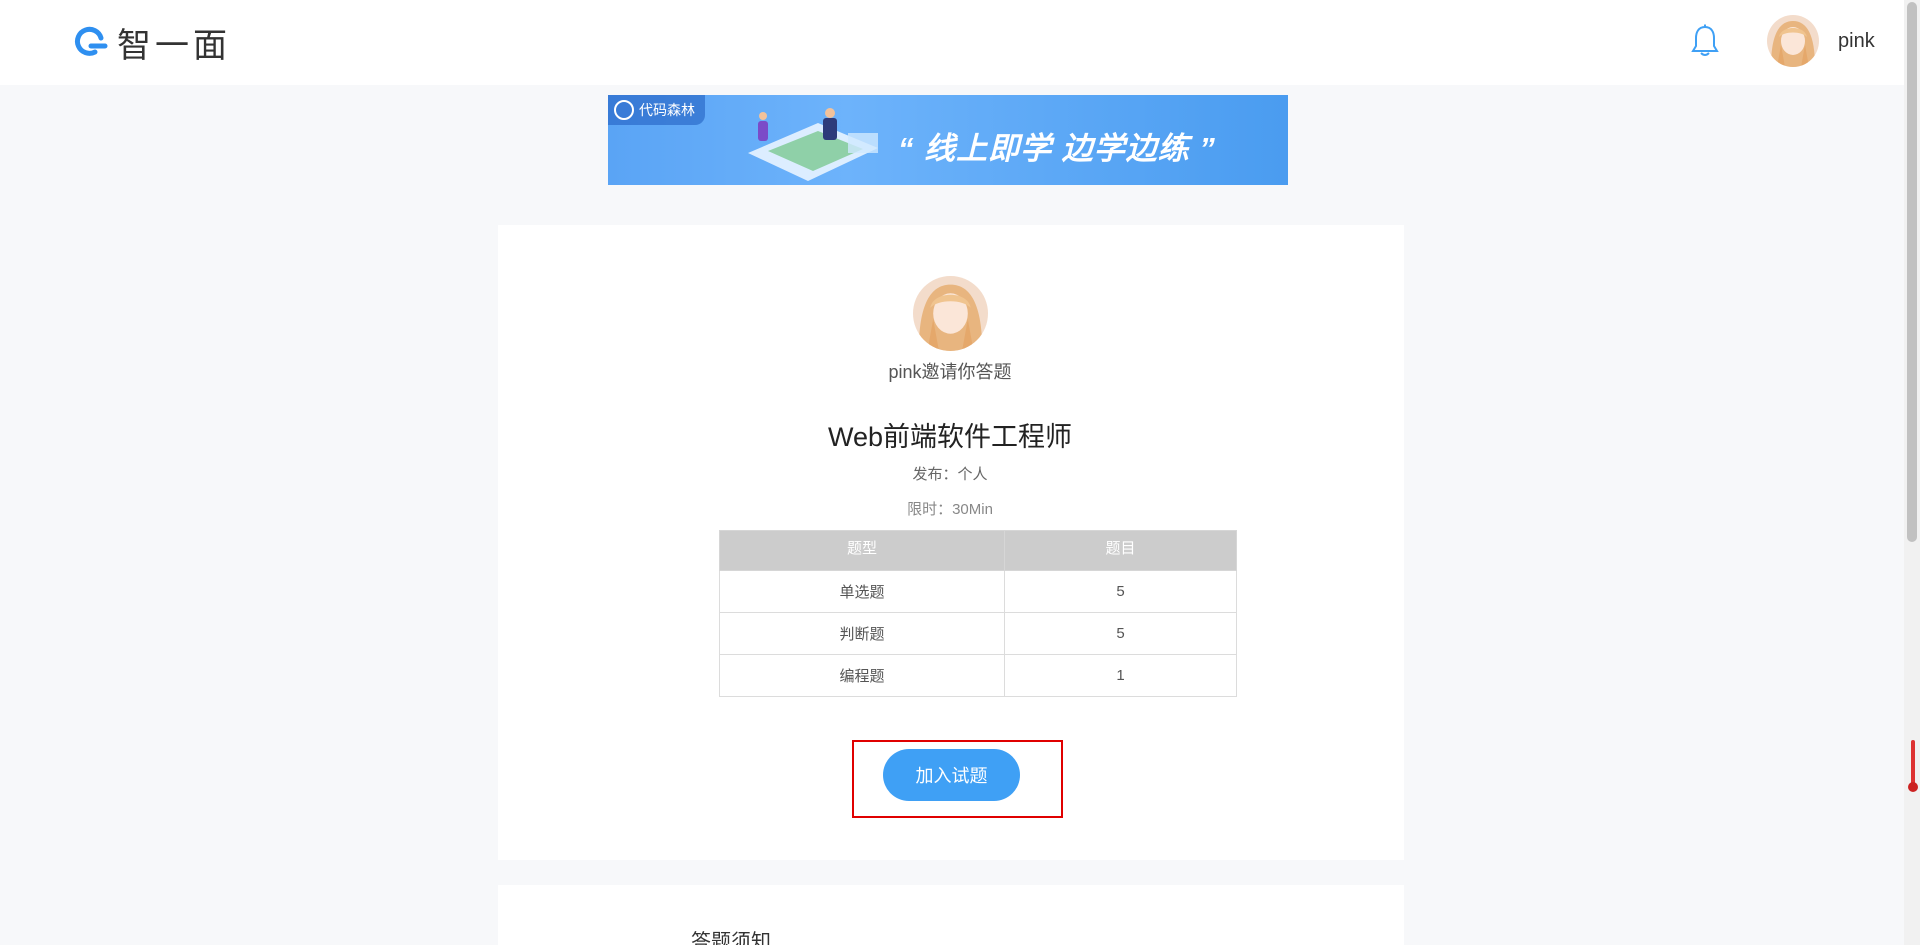 This screenshot has width=1920, height=945. What do you see at coordinates (667, 110) in the screenshot?
I see `banner-badge-text: 代码森林` at bounding box center [667, 110].